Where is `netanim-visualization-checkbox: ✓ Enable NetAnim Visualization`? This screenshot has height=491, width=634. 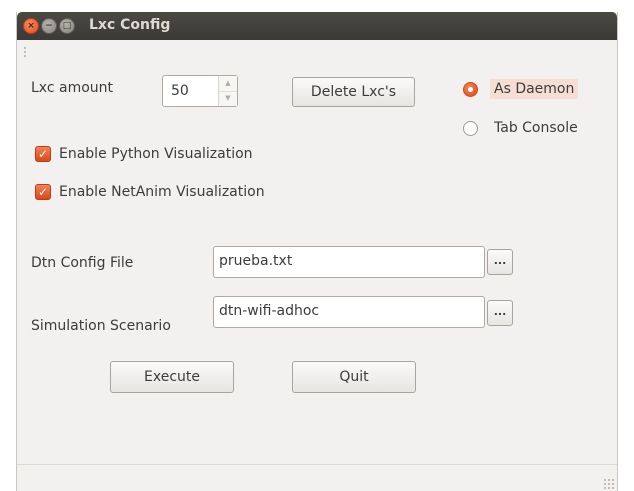 netanim-visualization-checkbox: ✓ Enable NetAnim Visualization is located at coordinates (150, 192).